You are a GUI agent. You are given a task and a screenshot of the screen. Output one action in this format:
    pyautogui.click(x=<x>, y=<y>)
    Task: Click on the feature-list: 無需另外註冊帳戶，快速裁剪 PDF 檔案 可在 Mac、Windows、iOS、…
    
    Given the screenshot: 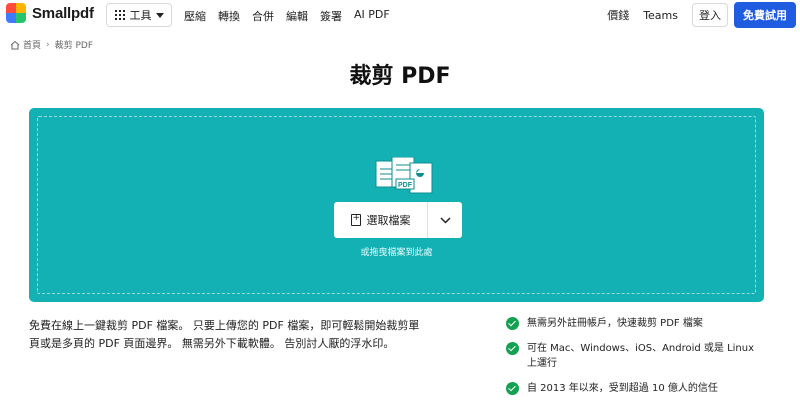 What is the action you would take?
    pyautogui.click(x=631, y=361)
    